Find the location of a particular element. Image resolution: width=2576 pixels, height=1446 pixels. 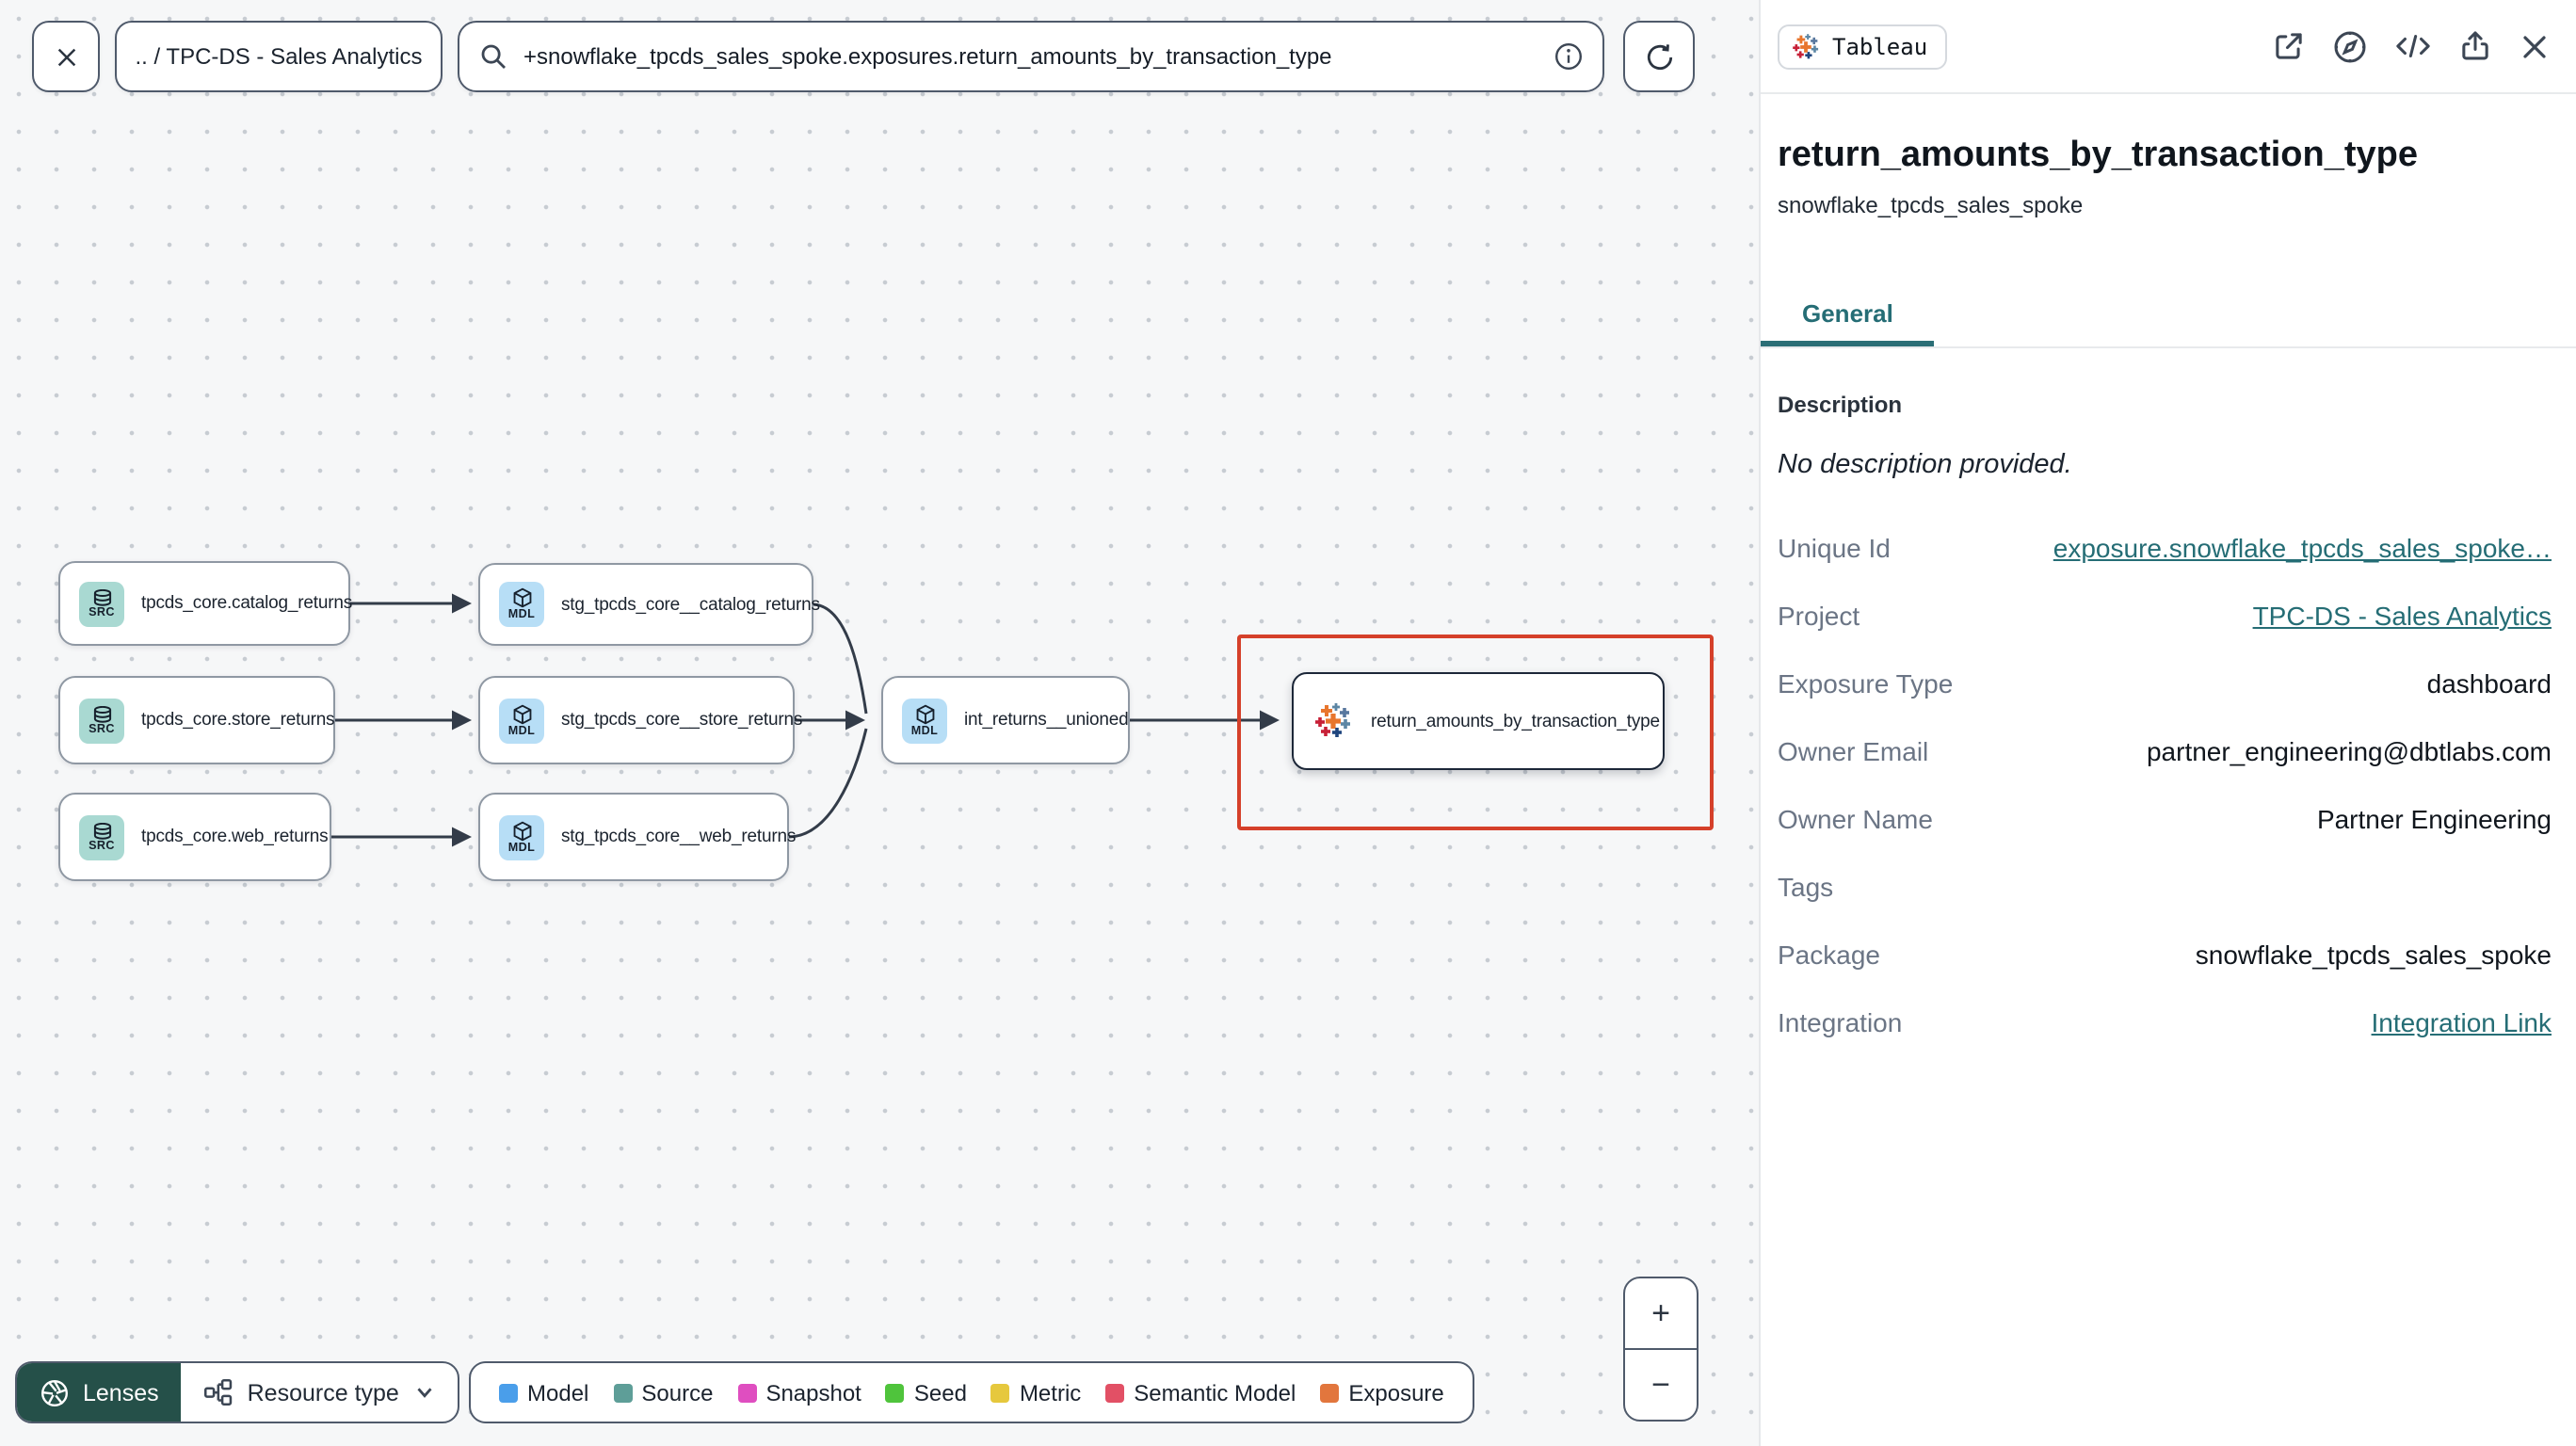

panel-title: return_amounts_by_transaction_type is located at coordinates (2098, 155).